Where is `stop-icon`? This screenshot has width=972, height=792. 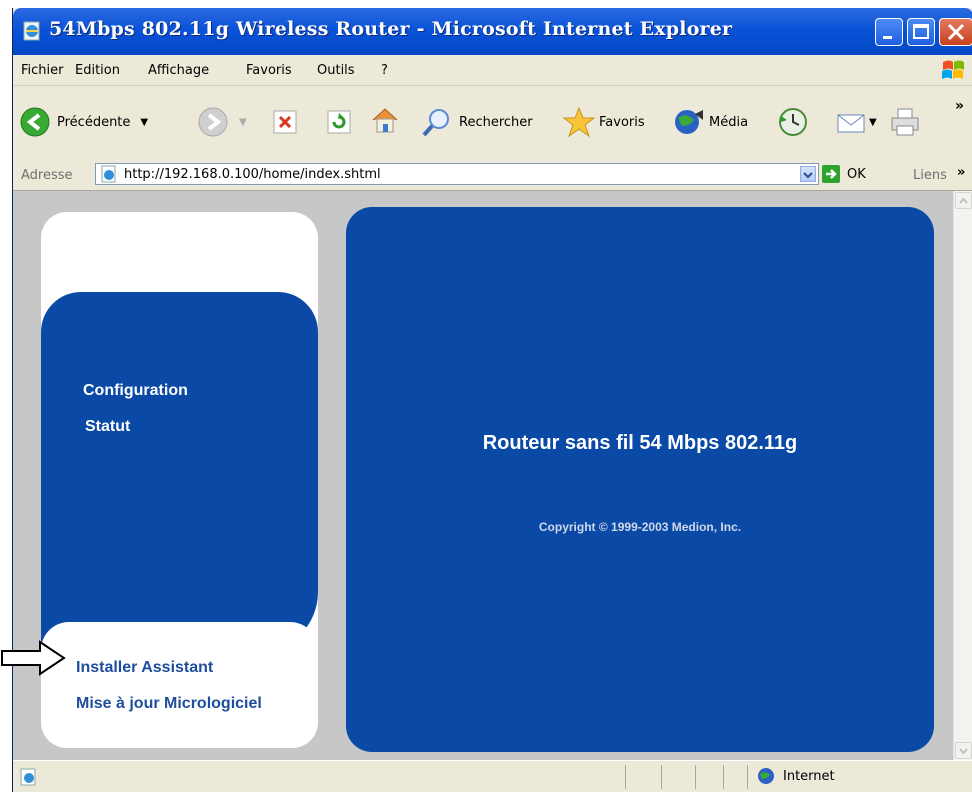
stop-icon is located at coordinates (285, 122).